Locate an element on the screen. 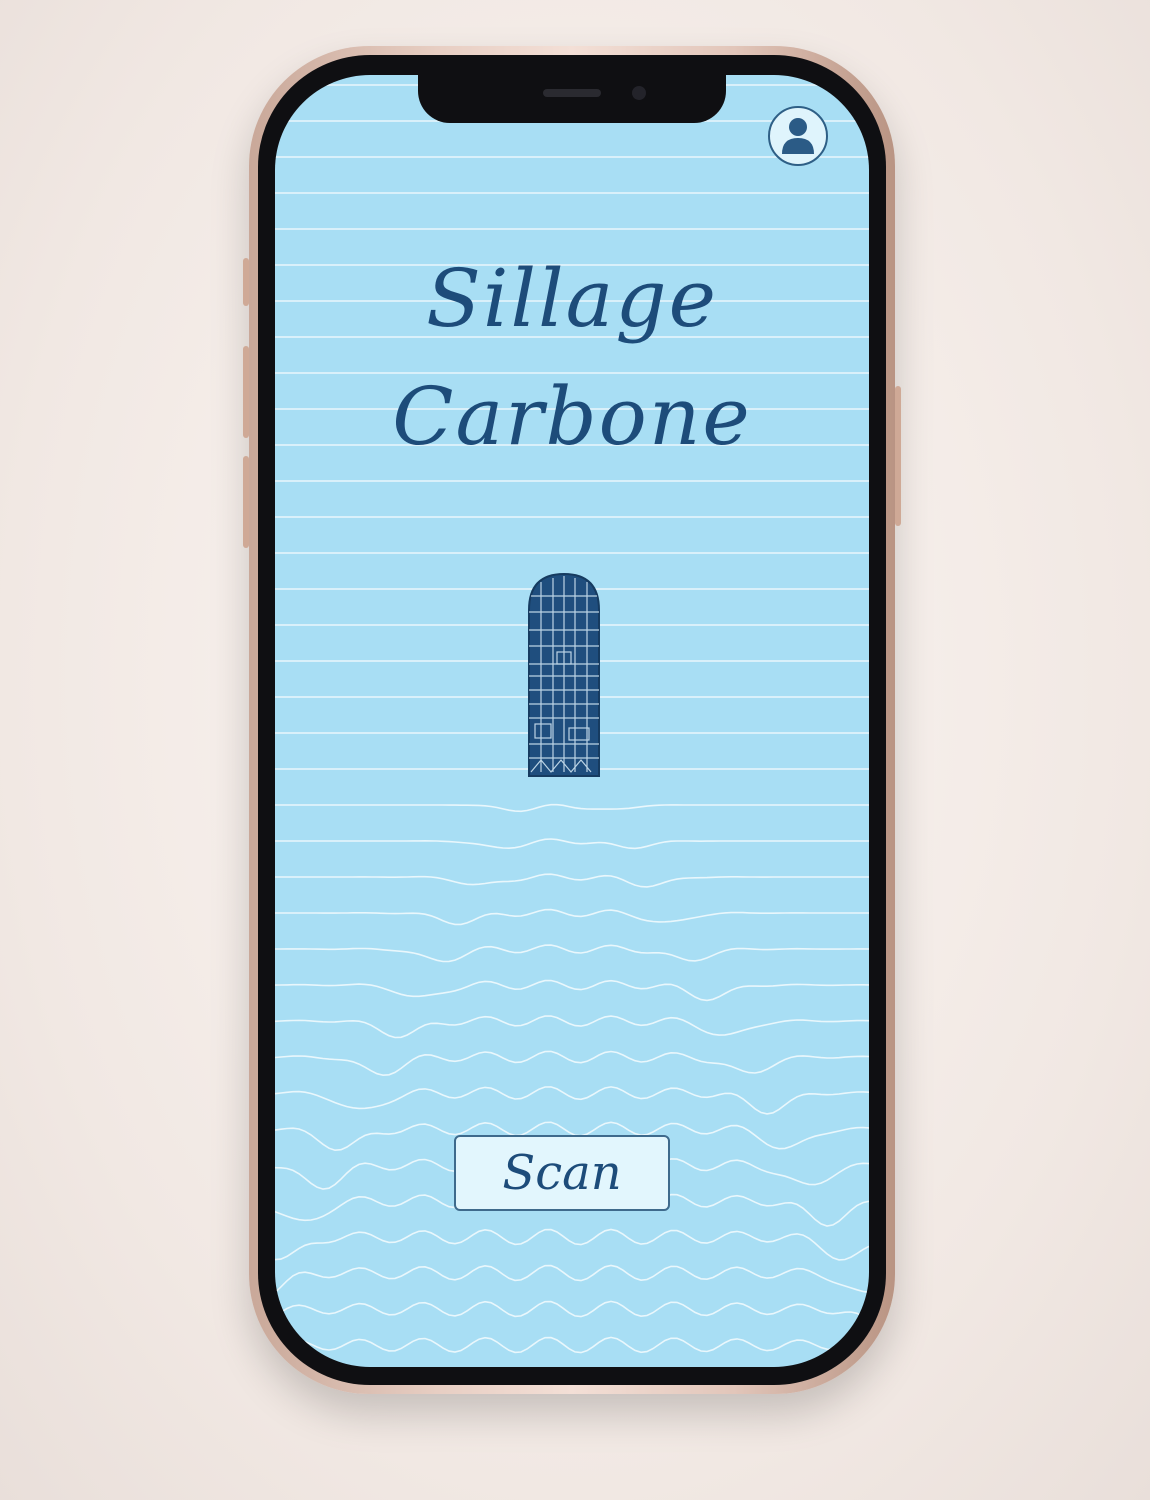  volume-down-button is located at coordinates (246, 502).